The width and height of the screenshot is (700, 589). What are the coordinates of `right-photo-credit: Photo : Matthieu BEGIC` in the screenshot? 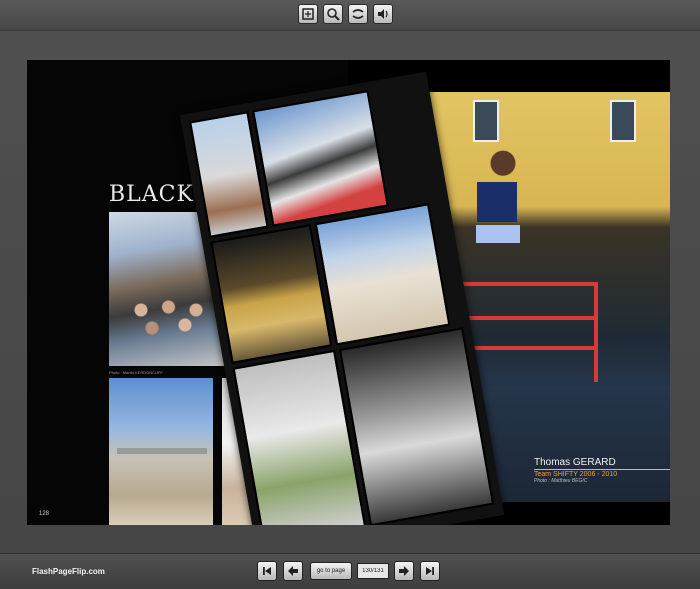 It's located at (561, 481).